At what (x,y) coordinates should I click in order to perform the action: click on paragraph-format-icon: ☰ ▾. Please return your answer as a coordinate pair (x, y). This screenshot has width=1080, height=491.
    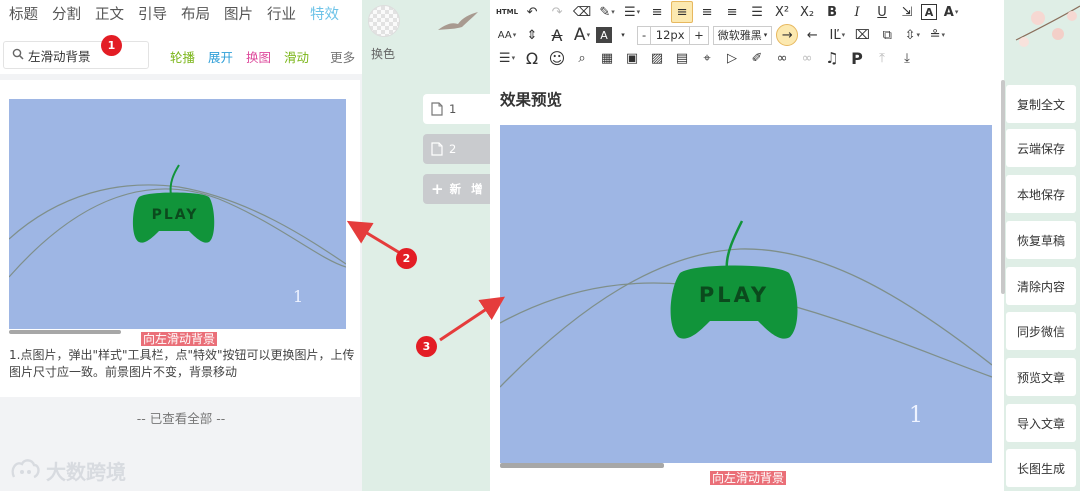
    Looking at the image, I should click on (507, 58).